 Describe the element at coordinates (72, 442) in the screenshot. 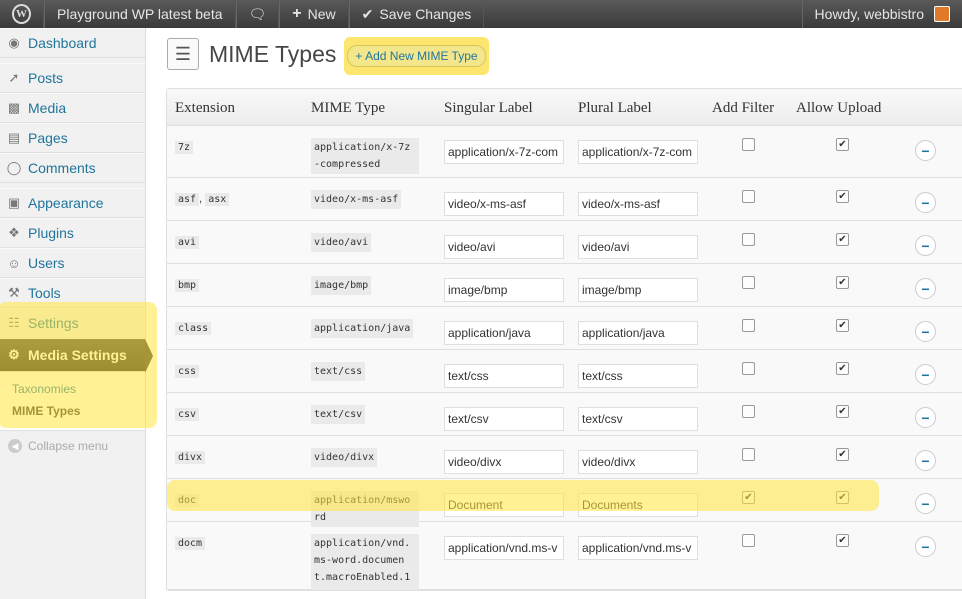

I see `collapse-menu-button: ◀ Collapse menu` at that location.